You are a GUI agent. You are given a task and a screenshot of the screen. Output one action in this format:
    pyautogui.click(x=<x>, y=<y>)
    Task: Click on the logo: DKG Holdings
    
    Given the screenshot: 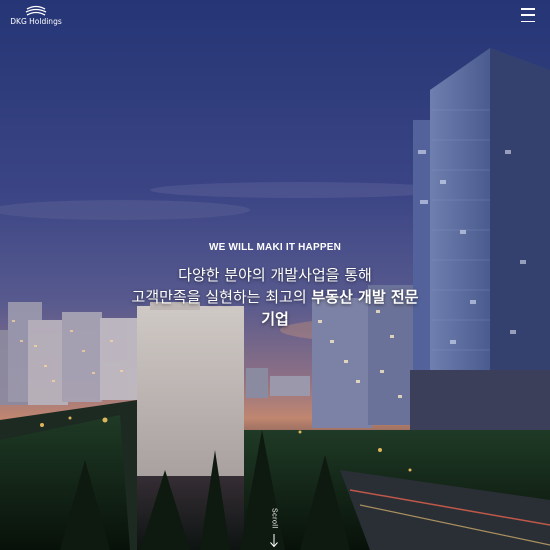 What is the action you would take?
    pyautogui.click(x=36, y=17)
    